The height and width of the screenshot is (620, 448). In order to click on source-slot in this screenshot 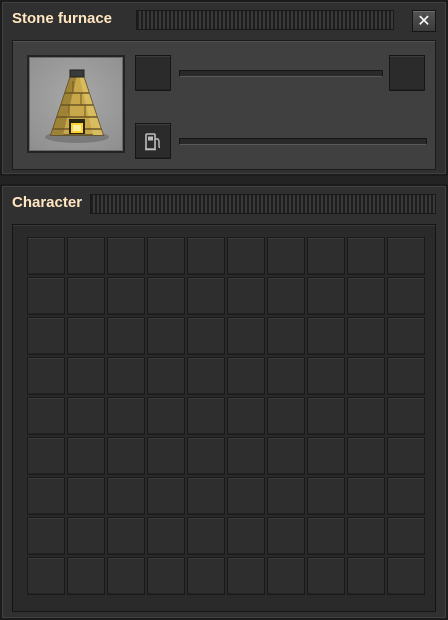, I will do `click(153, 73)`.